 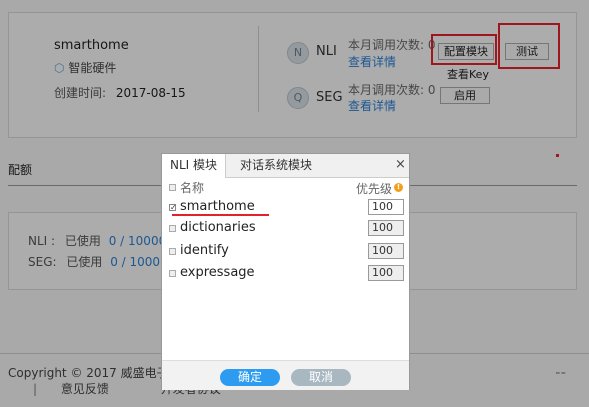 I want to click on module-table-header: 名称 优先级 !, so click(x=287, y=188).